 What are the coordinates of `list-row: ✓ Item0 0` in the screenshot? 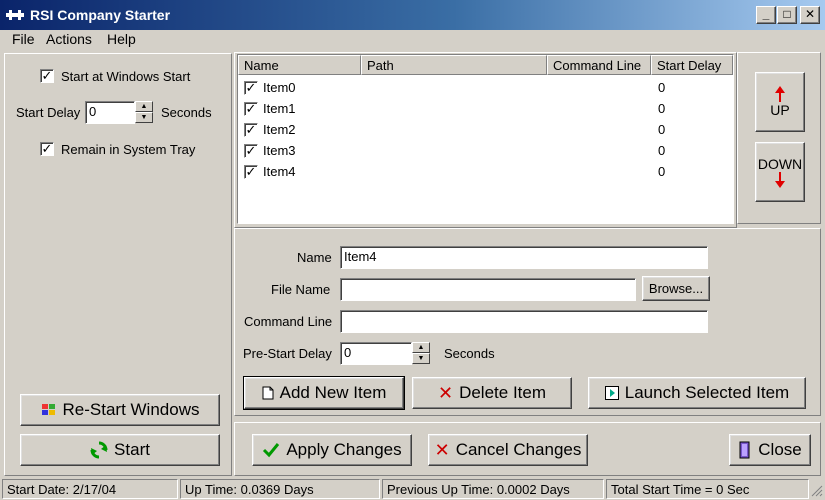 It's located at (485, 87).